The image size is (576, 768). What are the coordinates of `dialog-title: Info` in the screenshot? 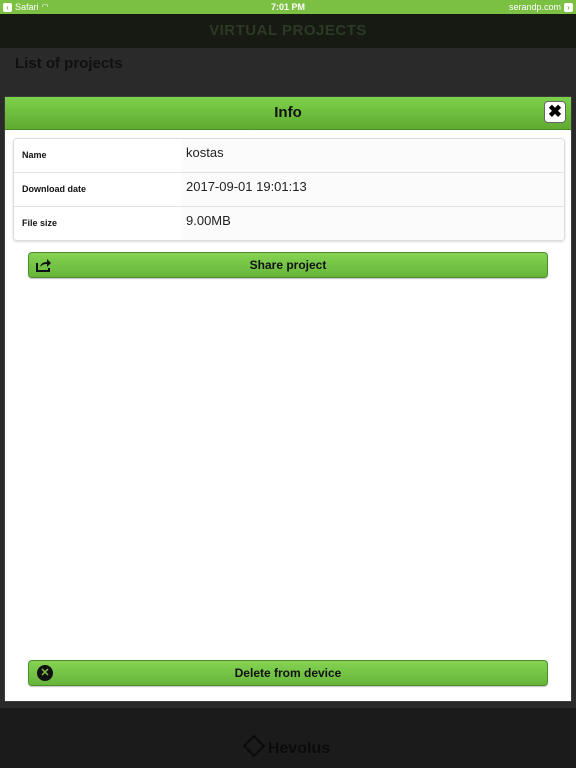 It's located at (288, 112).